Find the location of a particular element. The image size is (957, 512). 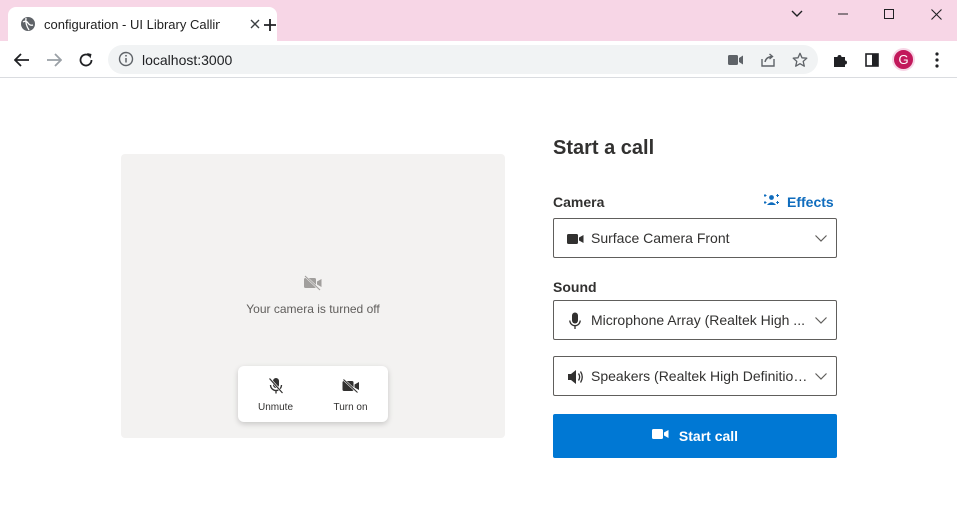

camera-in-use-icon is located at coordinates (736, 60).